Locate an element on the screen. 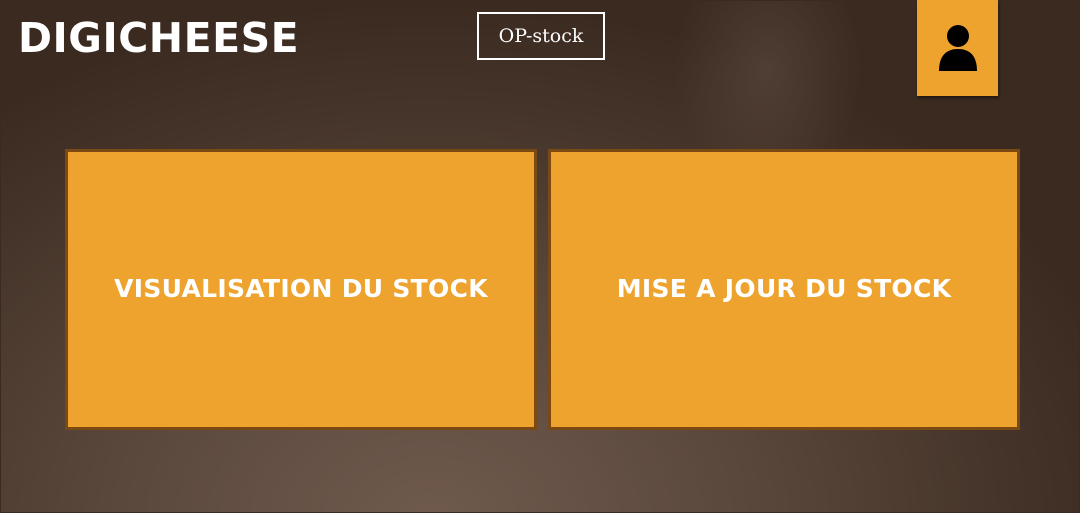  module-badge-label: OP-stock is located at coordinates (541, 36).